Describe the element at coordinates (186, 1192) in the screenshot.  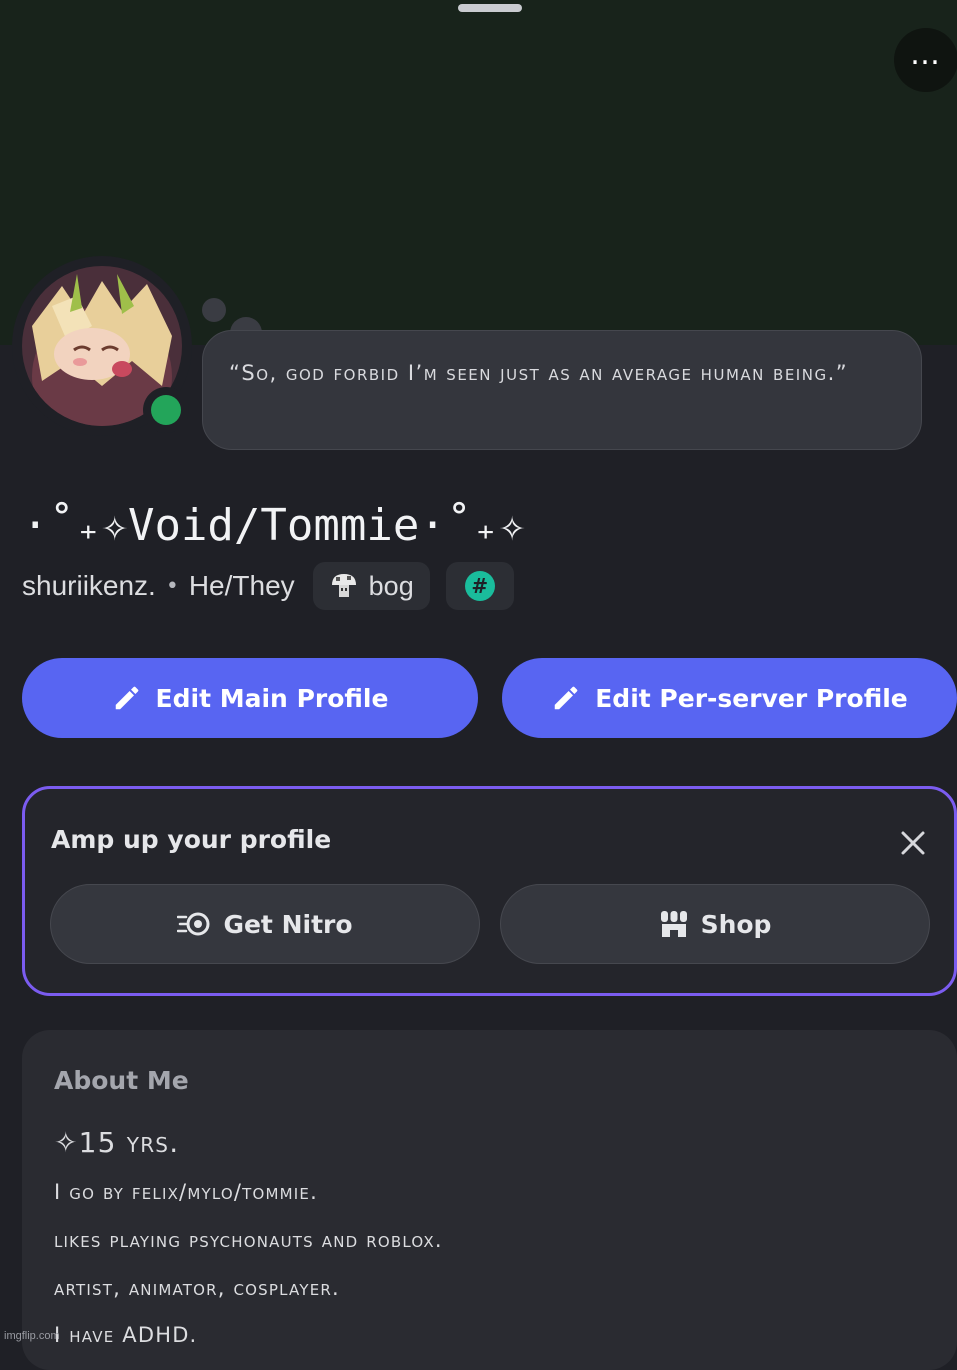
I see `about-line: I go by felix/mylo/tommie.` at that location.